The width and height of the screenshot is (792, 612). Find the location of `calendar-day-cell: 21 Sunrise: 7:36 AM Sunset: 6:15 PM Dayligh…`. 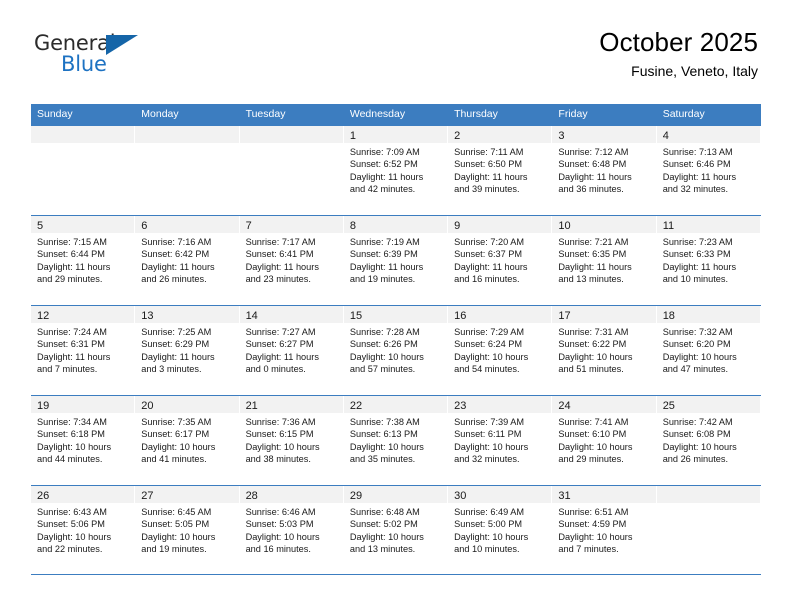

calendar-day-cell: 21 Sunrise: 7:36 AM Sunset: 6:15 PM Dayligh… is located at coordinates (291, 440).